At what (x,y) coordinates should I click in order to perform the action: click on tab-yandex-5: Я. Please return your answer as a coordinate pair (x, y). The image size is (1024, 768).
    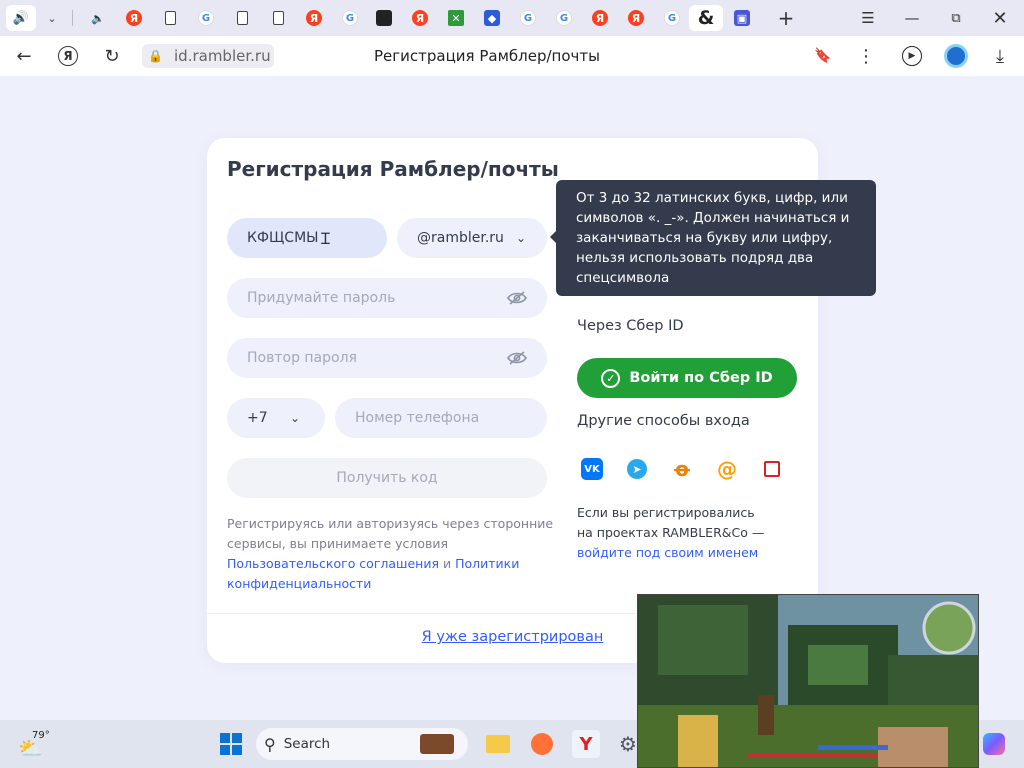
    Looking at the image, I should click on (636, 18).